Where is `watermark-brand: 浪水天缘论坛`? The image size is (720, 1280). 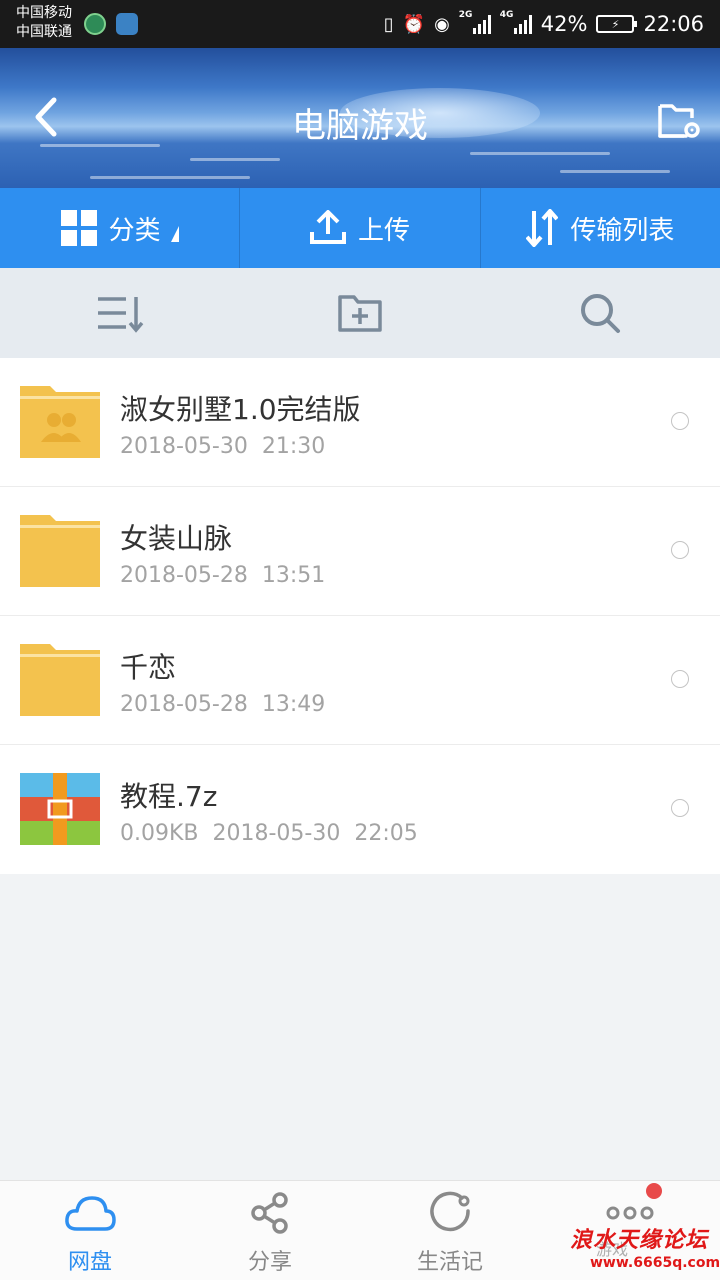
watermark-brand: 浪水天缘论坛 is located at coordinates (639, 1240).